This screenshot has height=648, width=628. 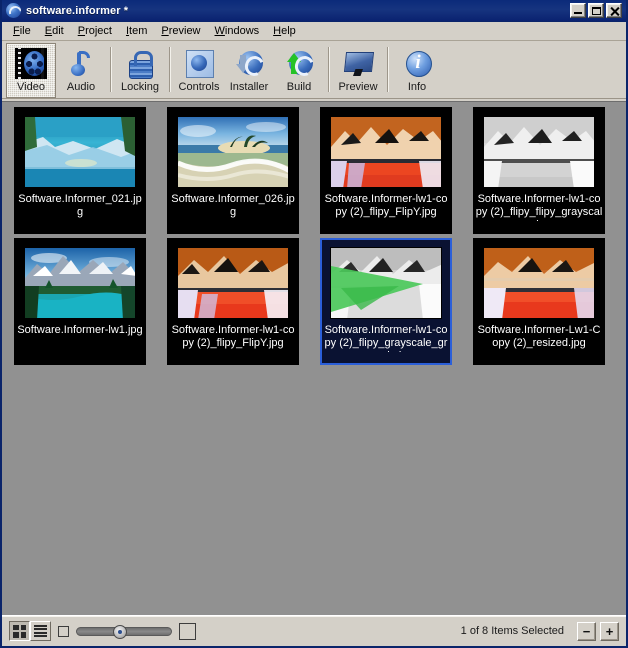 I want to click on tropical-lagoon-photo, so click(x=80, y=152).